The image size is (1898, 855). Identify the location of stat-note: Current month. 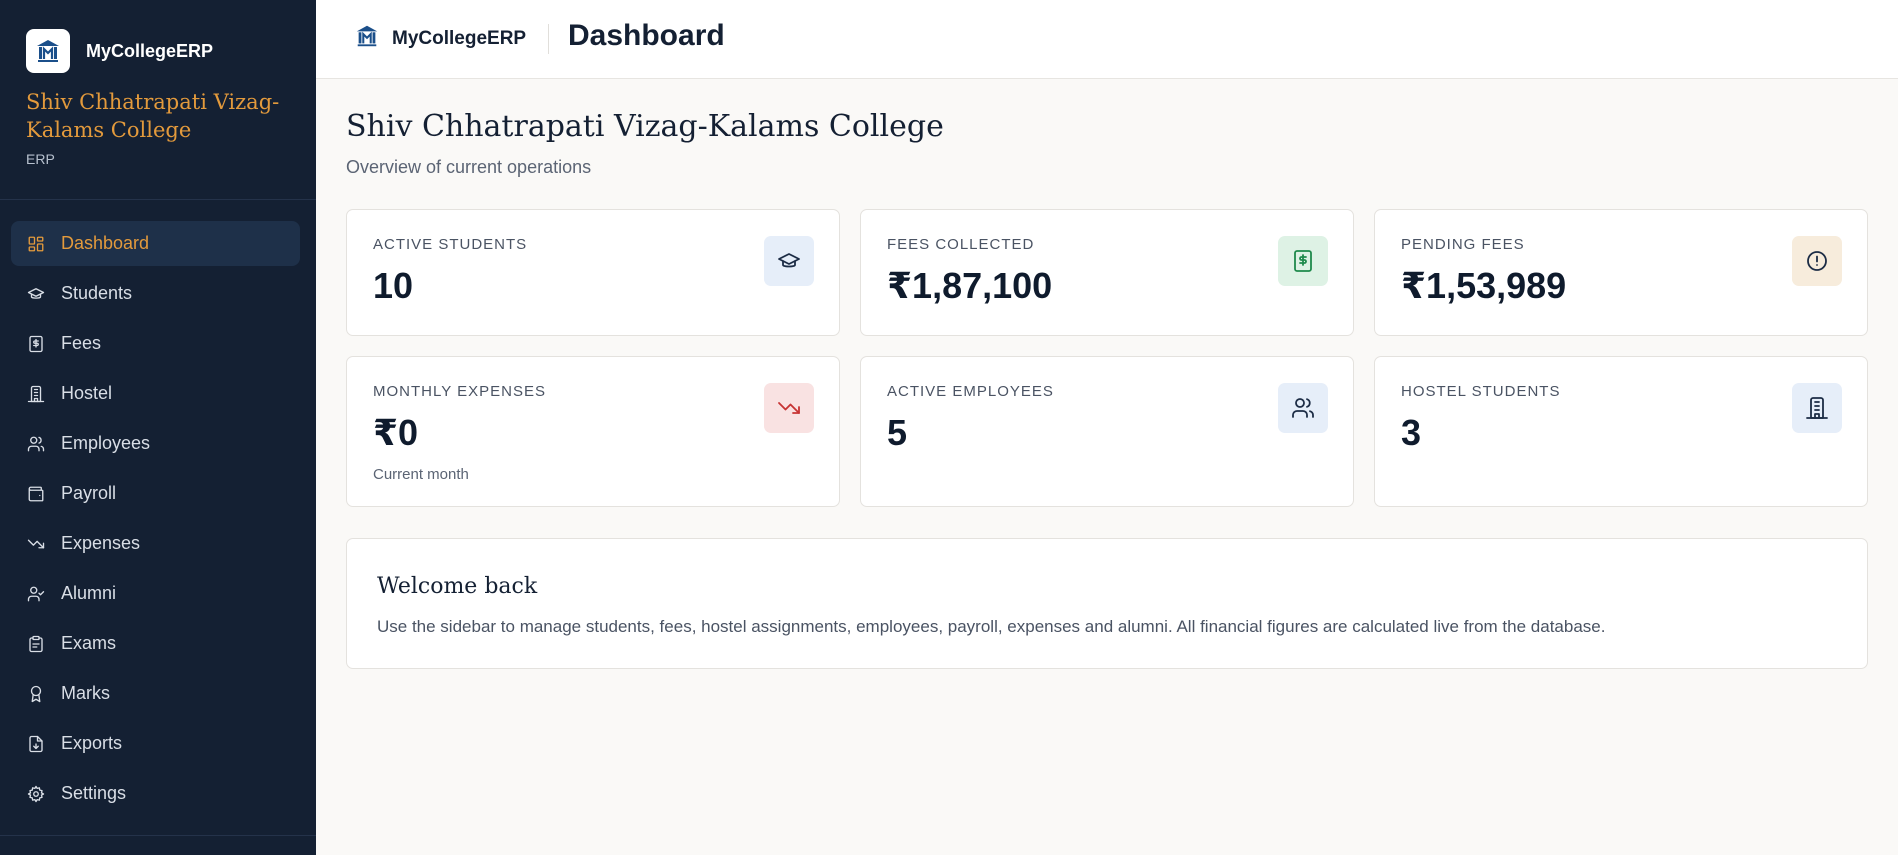
(421, 474).